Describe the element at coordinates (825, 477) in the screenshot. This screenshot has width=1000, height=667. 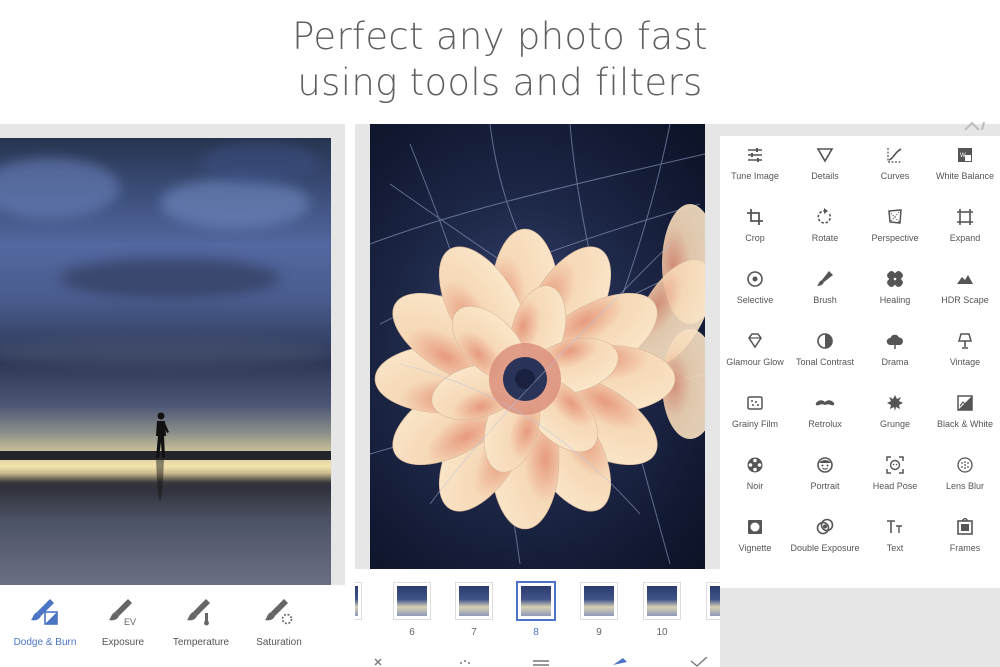
I see `tool-portrait: Portrait` at that location.